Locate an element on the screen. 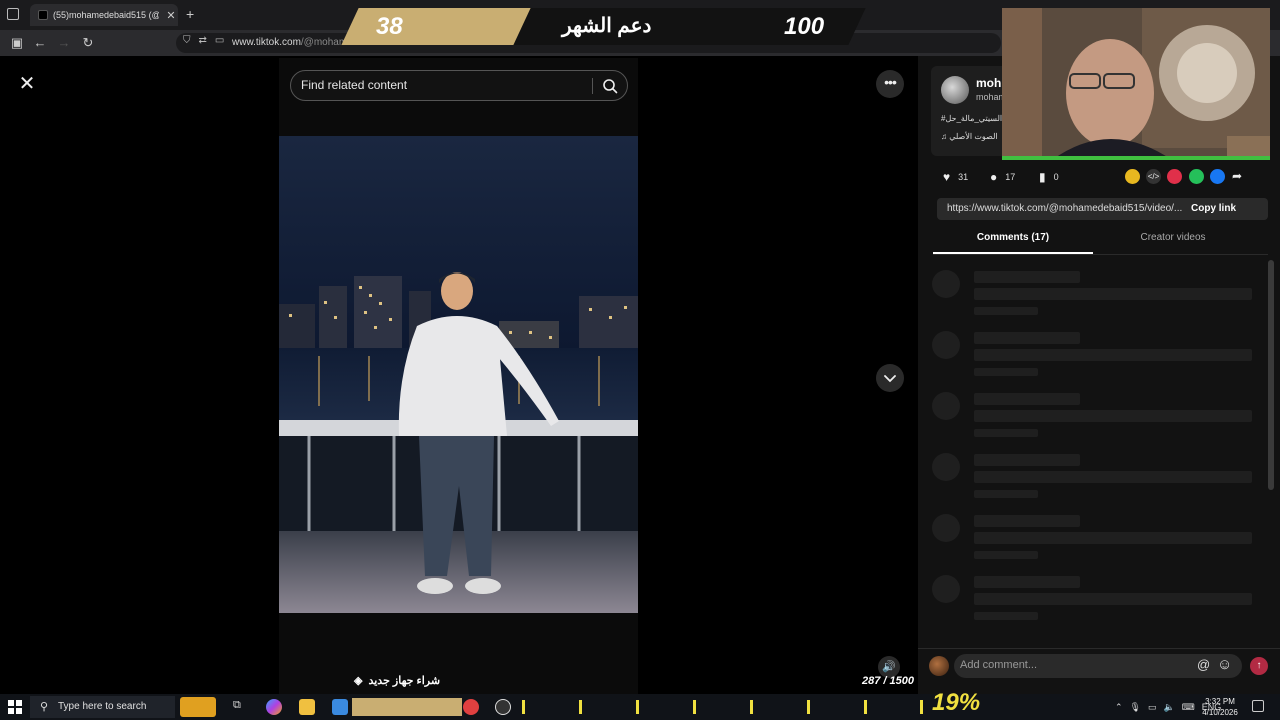 The image size is (1280, 720). more-options-icon: ••• is located at coordinates (890, 84).